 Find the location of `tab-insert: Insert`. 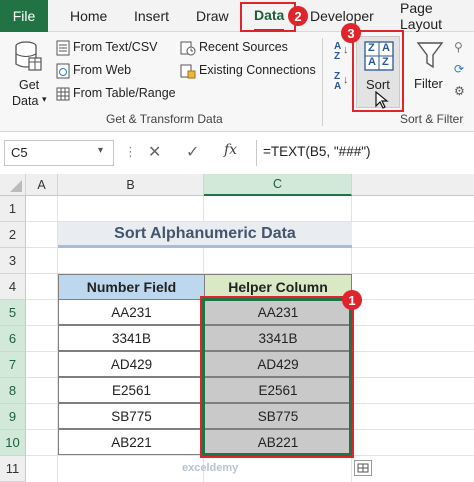

tab-insert: Insert is located at coordinates (151, 16).